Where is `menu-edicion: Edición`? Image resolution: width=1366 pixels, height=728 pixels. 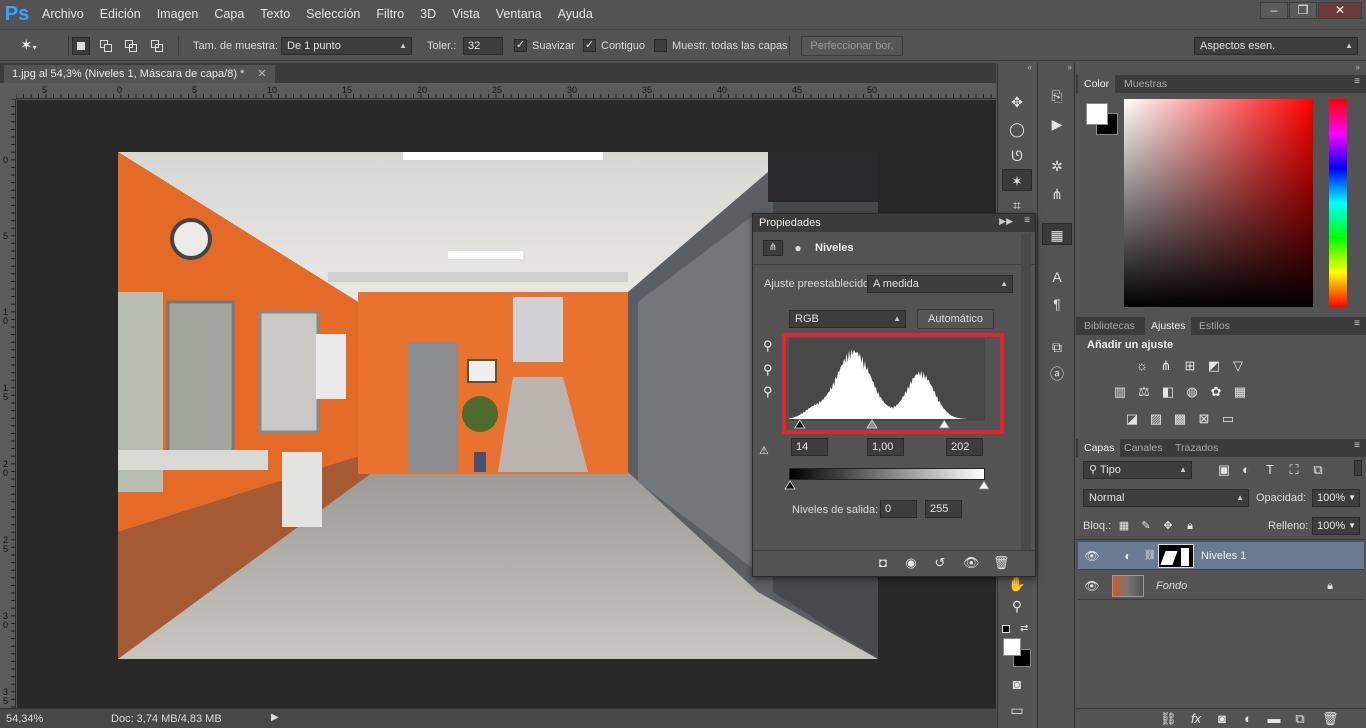 menu-edicion: Edición is located at coordinates (120, 14).